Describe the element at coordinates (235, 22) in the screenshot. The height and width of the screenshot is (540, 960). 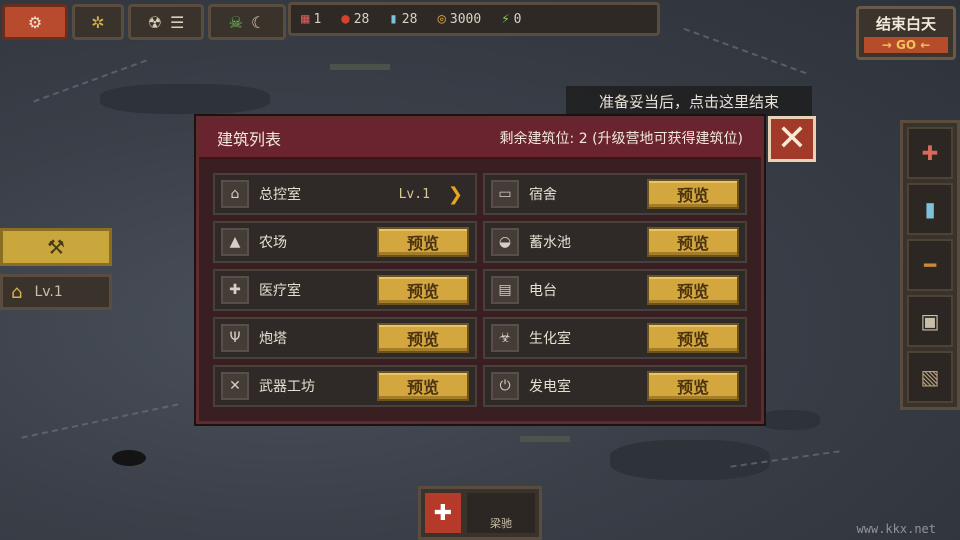
I see `zombie-icon: ☠` at that location.